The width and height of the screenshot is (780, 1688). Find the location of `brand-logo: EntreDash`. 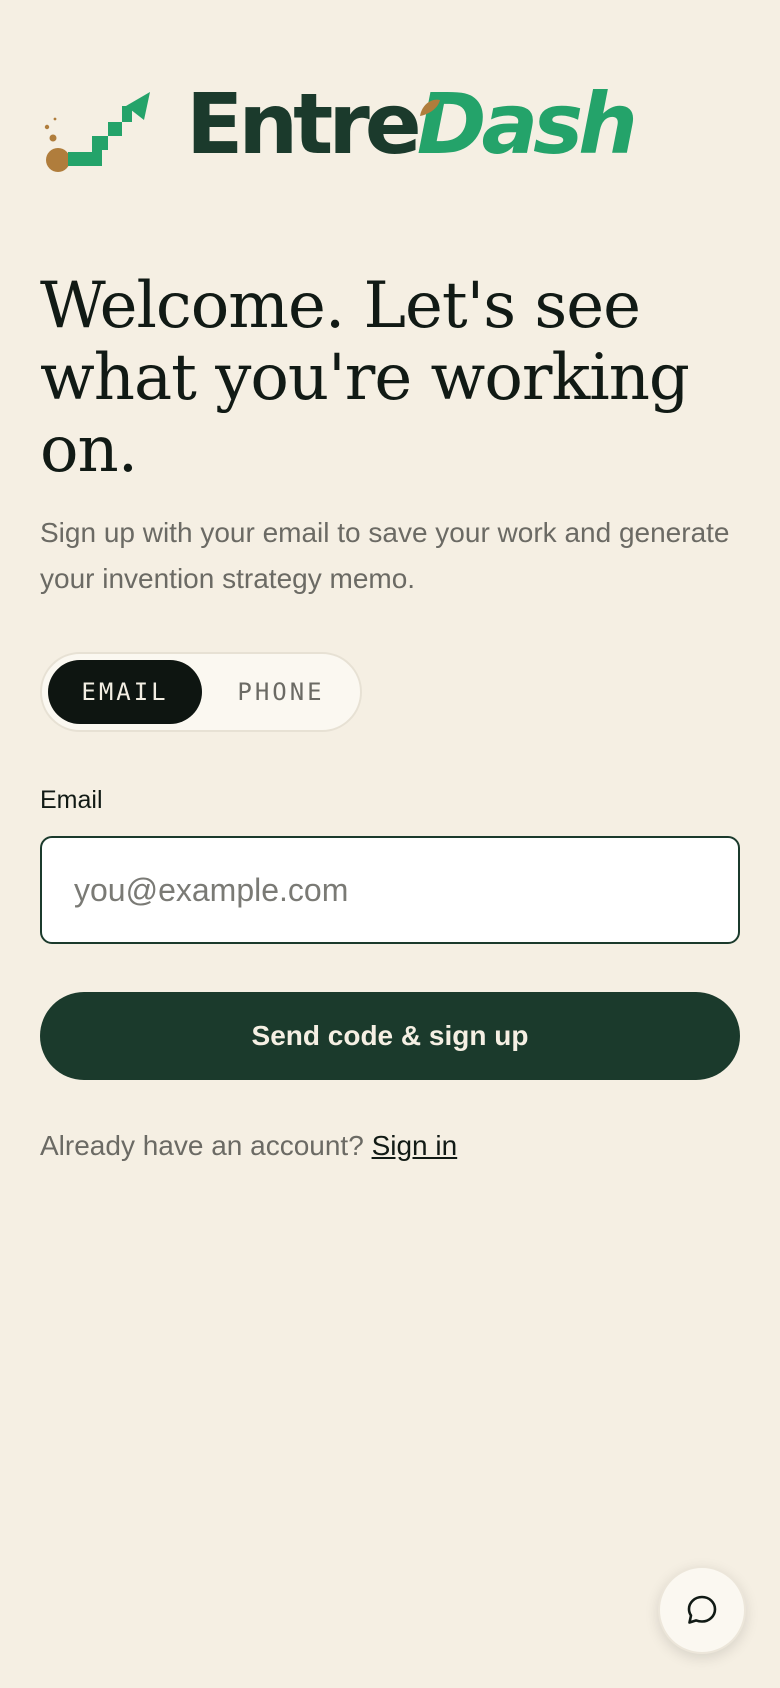

brand-logo: EntreDash is located at coordinates (339, 130).